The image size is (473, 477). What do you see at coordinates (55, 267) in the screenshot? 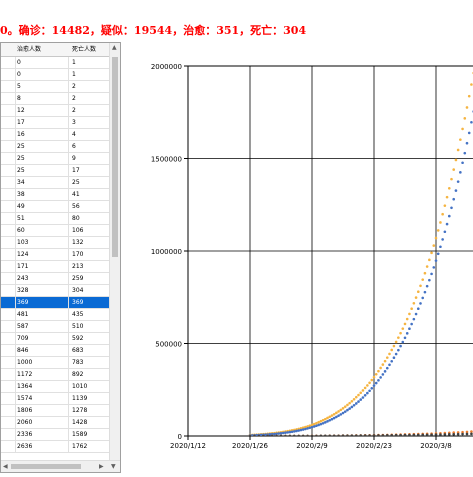
I see `table-row: 171 213` at bounding box center [55, 267].